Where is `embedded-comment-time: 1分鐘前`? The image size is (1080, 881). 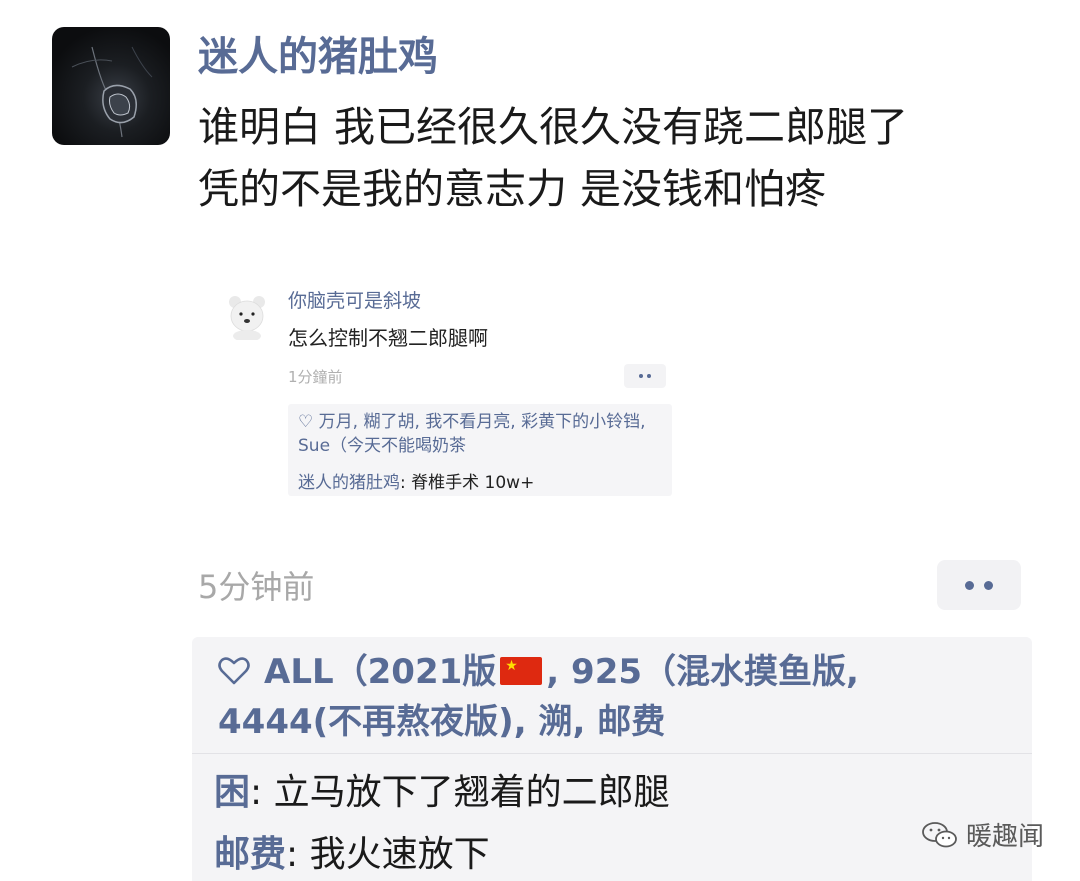
embedded-comment-time: 1分鐘前 is located at coordinates (315, 377).